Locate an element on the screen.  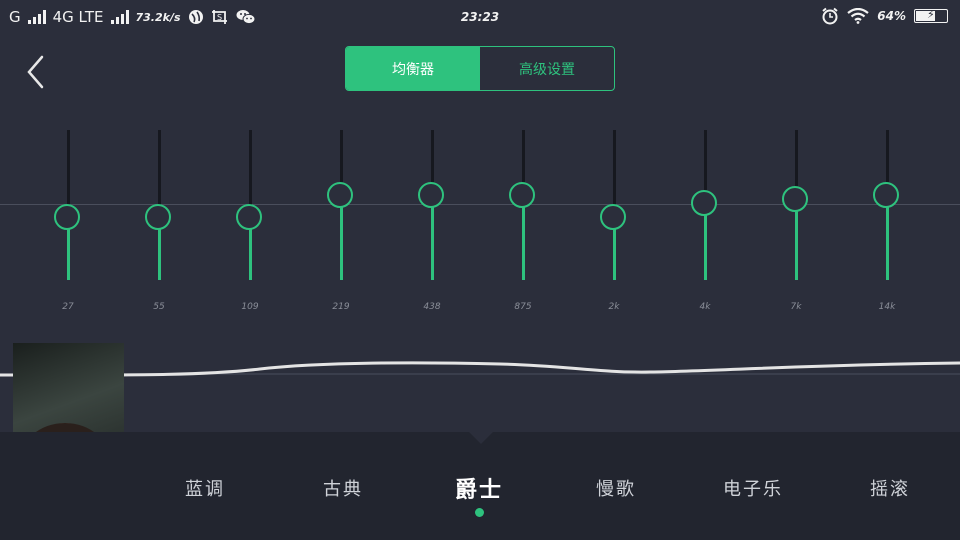
status-bar: G 4G LTE 73.2k/s S 23:23 64% ⚡ is located at coordinates (480, 17).